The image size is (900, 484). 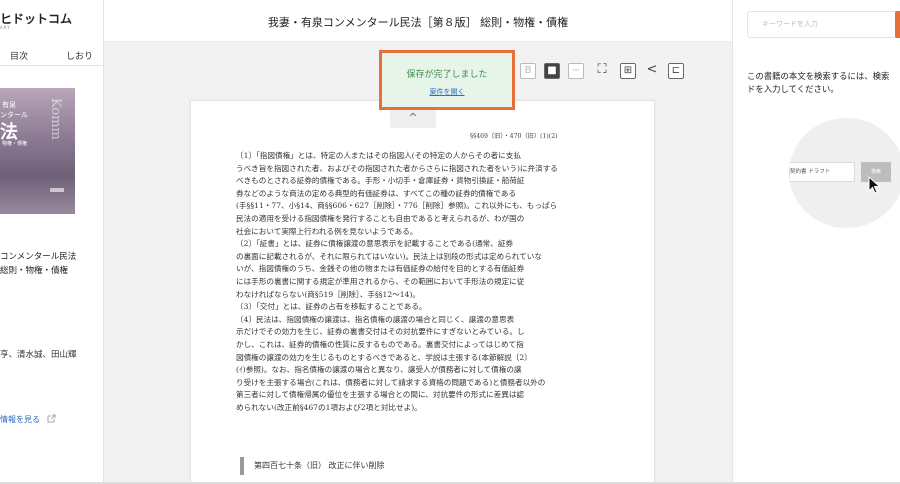 I want to click on export-icon: ⊏, so click(x=676, y=71).